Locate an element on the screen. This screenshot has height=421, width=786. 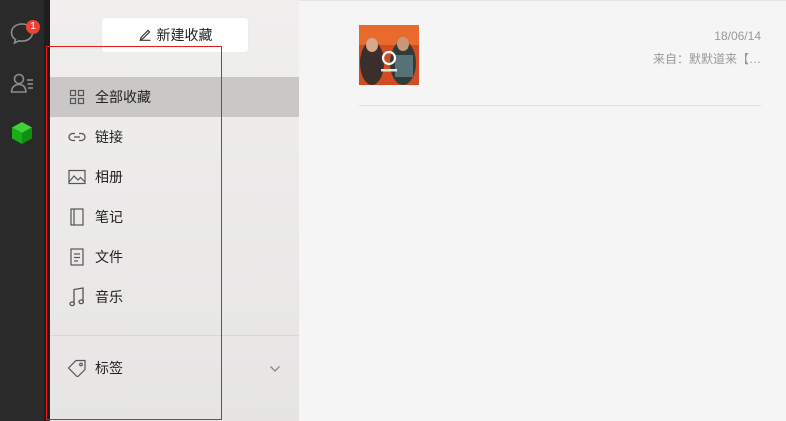
sidebar-item-label: 文件 is located at coordinates (109, 257).